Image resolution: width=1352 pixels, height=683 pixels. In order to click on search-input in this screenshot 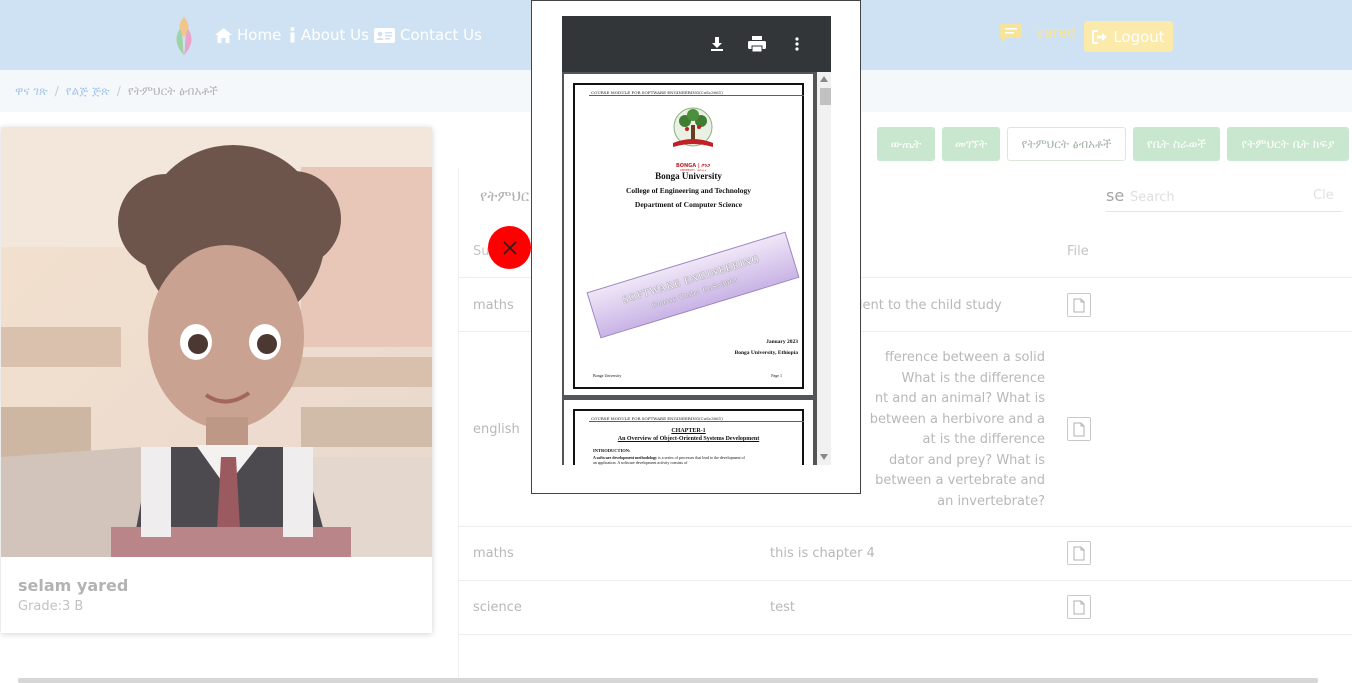, I will do `click(1220, 197)`.